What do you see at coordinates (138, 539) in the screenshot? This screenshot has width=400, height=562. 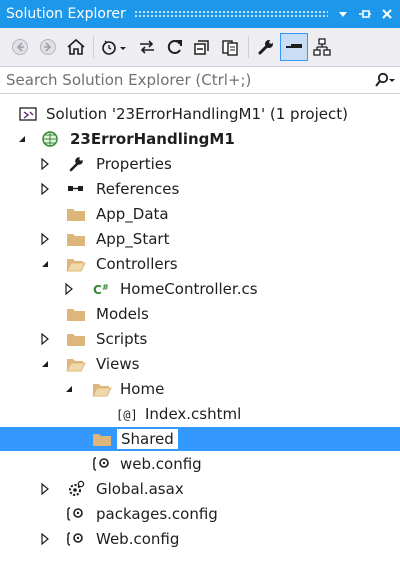 I see `tree-item-label: Web.config` at bounding box center [138, 539].